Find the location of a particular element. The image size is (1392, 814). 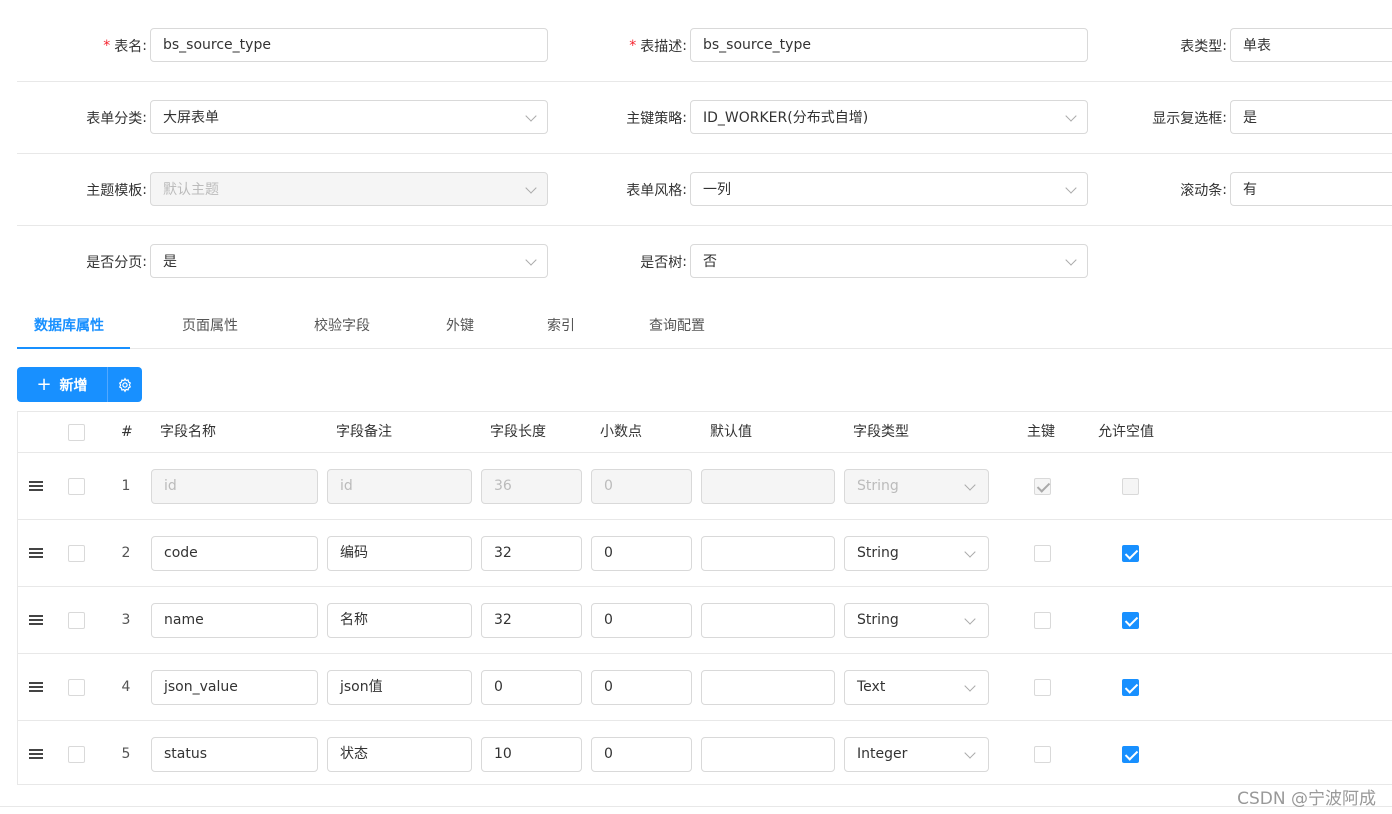

tab-indexes: 索引 is located at coordinates (561, 326).